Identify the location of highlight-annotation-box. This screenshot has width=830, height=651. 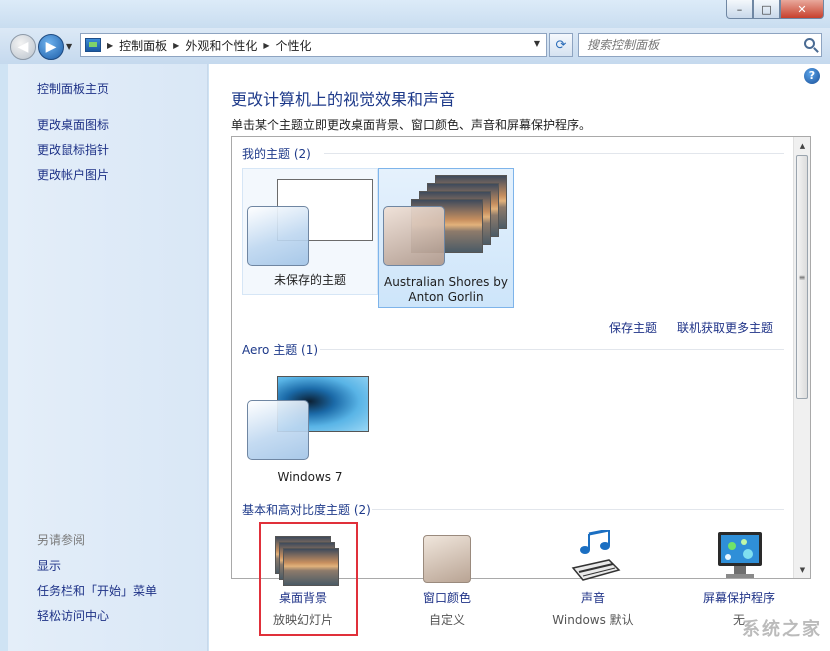
(308, 579).